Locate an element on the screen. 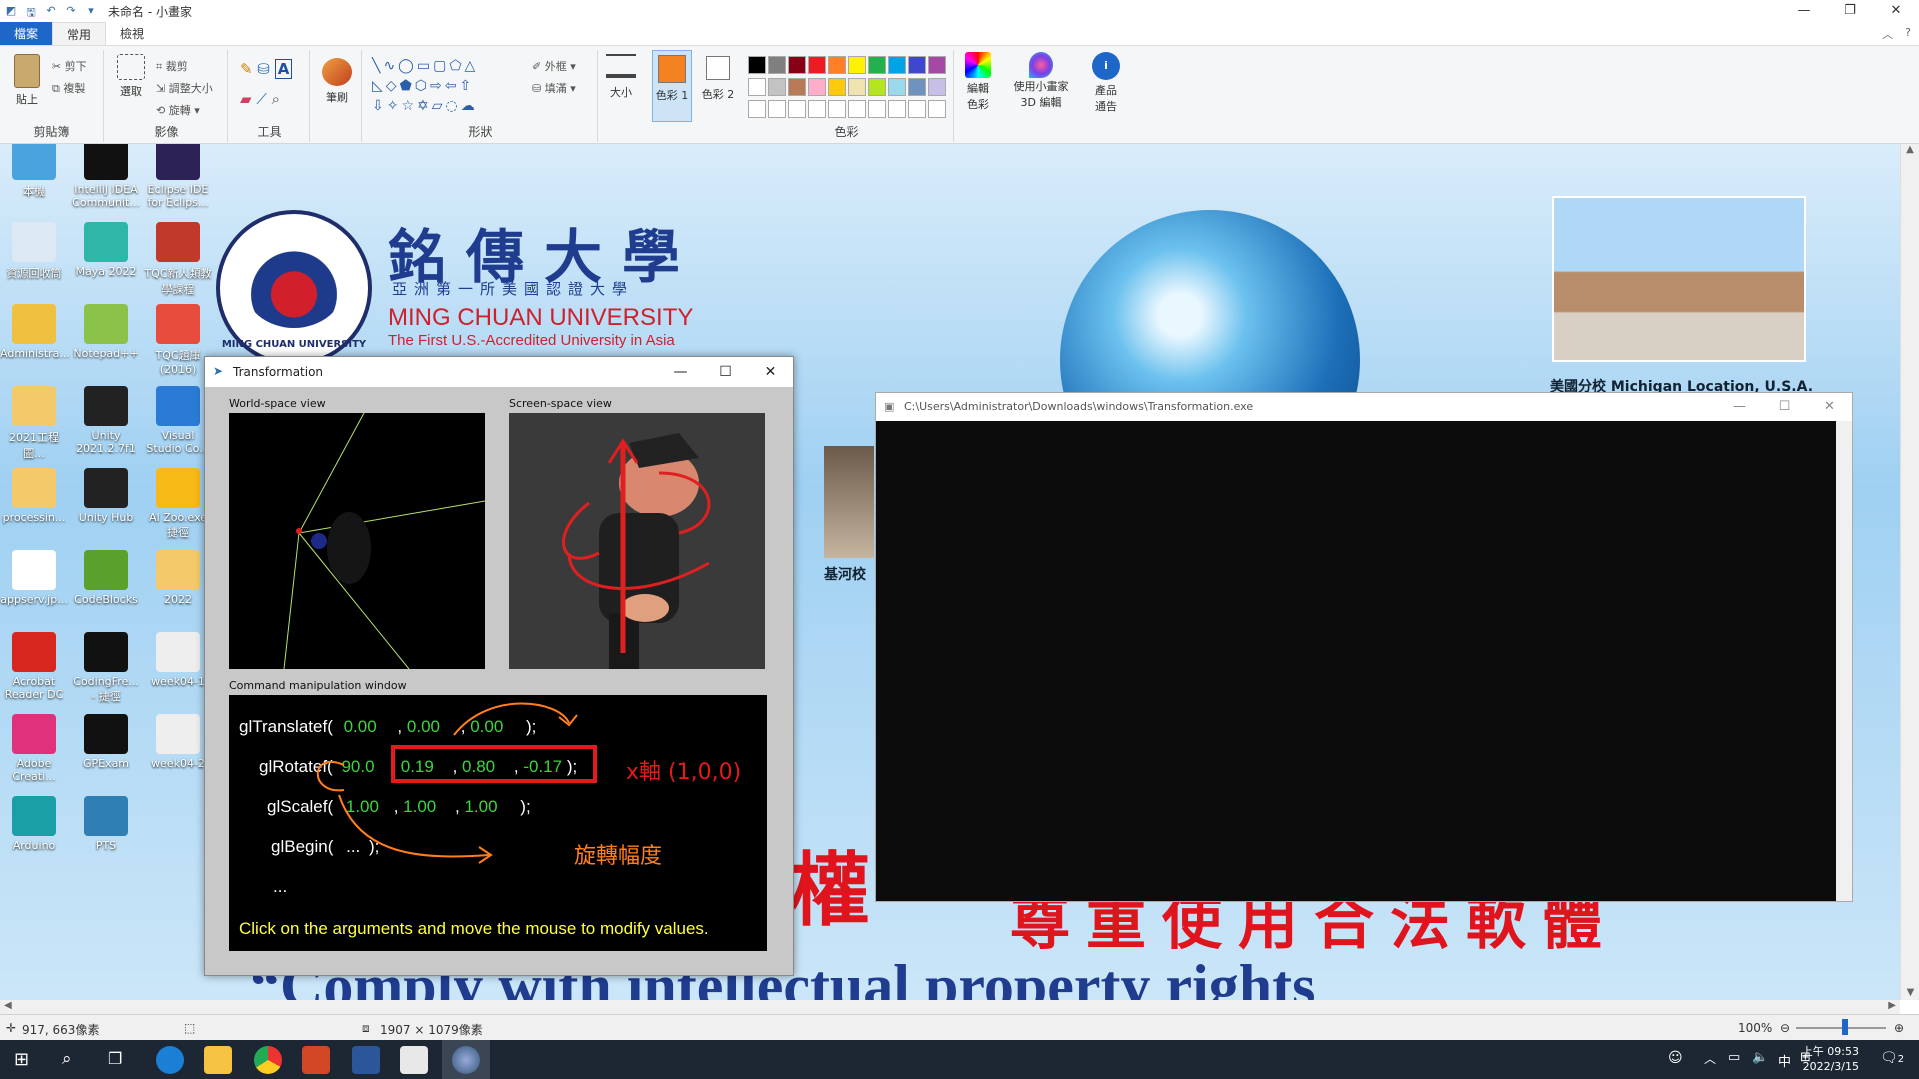  paint-taskbar-icon is located at coordinates (466, 1060).